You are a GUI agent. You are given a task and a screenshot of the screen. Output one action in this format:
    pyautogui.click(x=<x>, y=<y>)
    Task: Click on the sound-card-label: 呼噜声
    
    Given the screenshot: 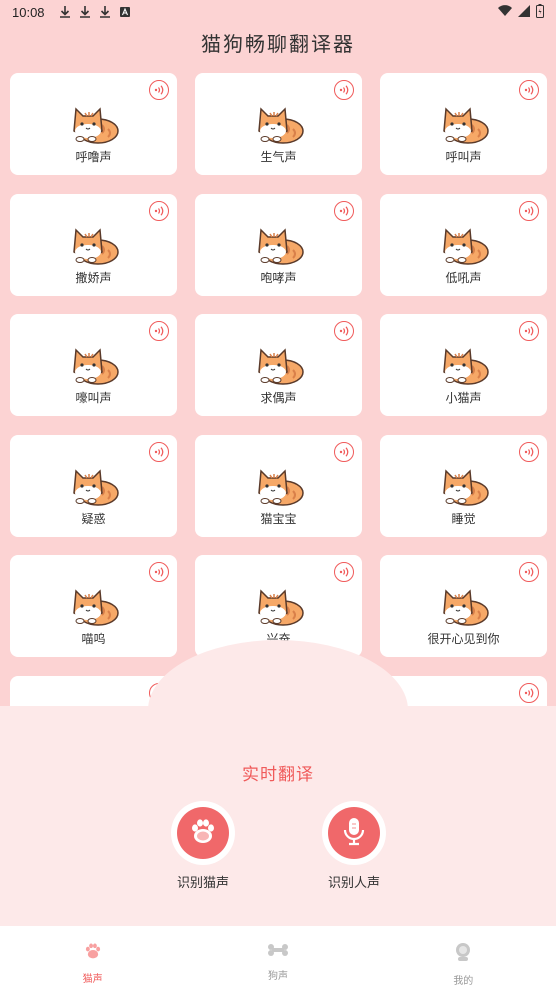 What is the action you would take?
    pyautogui.click(x=93, y=157)
    